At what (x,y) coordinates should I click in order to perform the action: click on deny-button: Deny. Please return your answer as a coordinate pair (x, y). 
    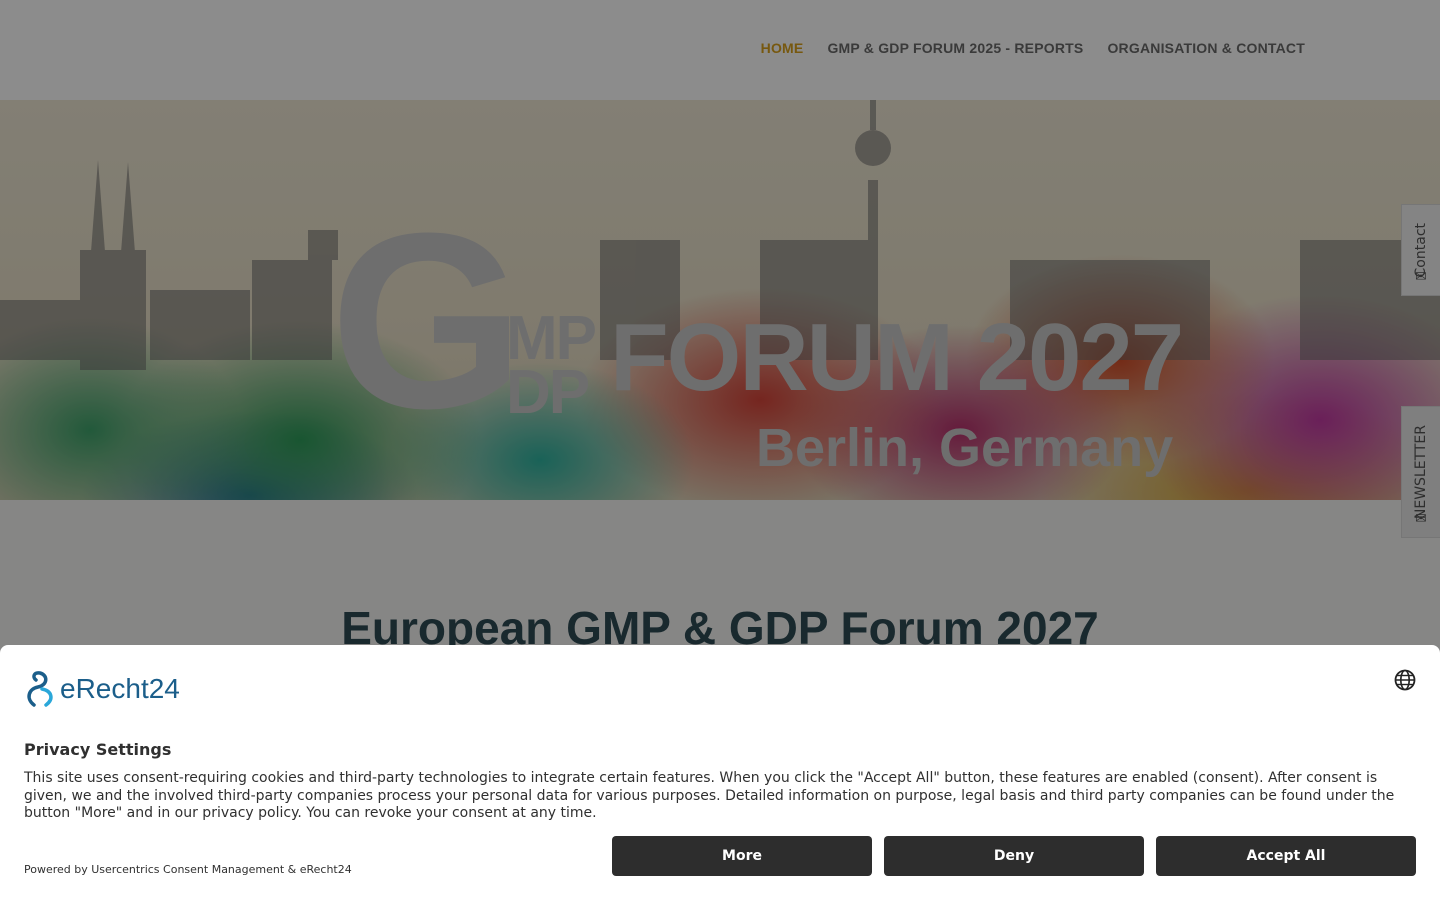
    Looking at the image, I should click on (1014, 856).